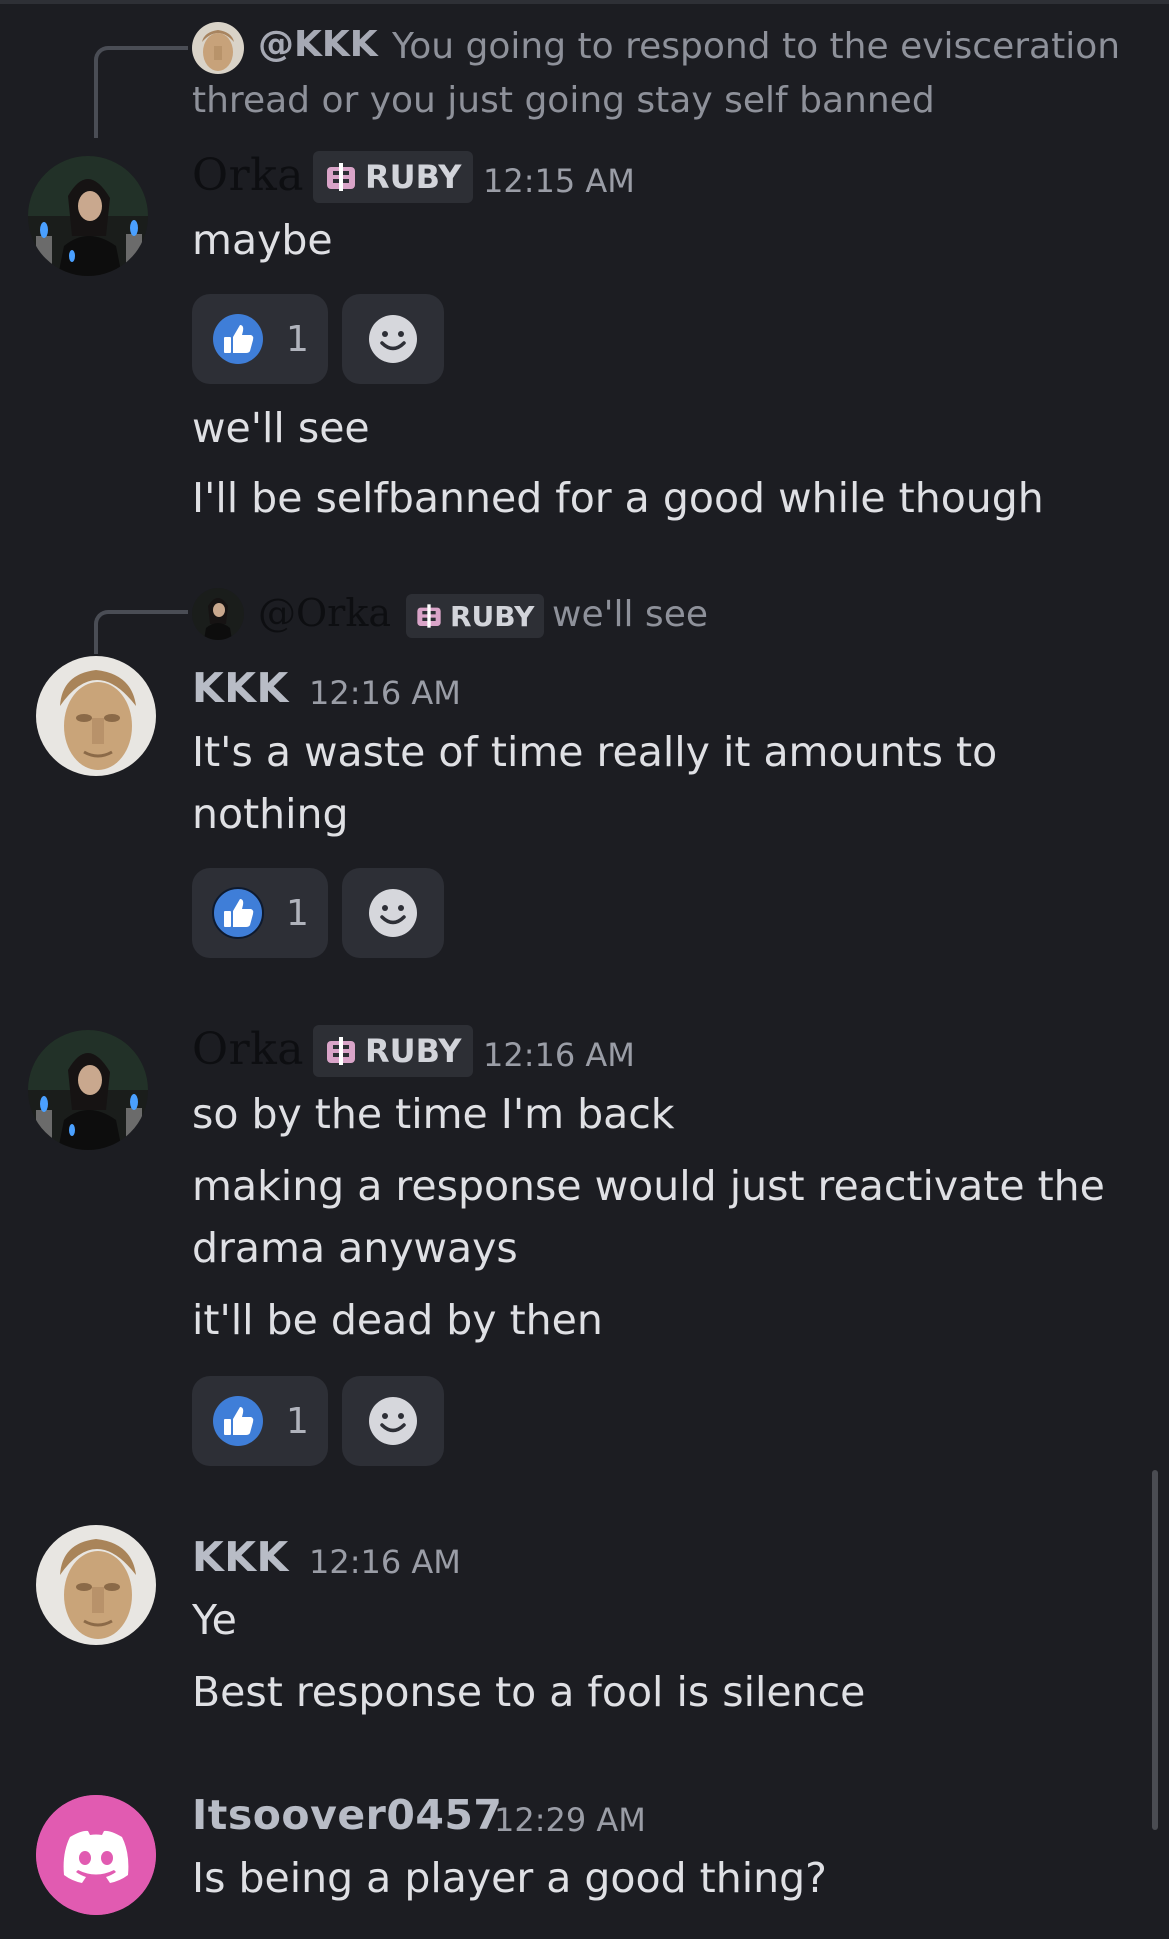 The width and height of the screenshot is (1169, 1939). I want to click on top-divider, so click(584, 2).